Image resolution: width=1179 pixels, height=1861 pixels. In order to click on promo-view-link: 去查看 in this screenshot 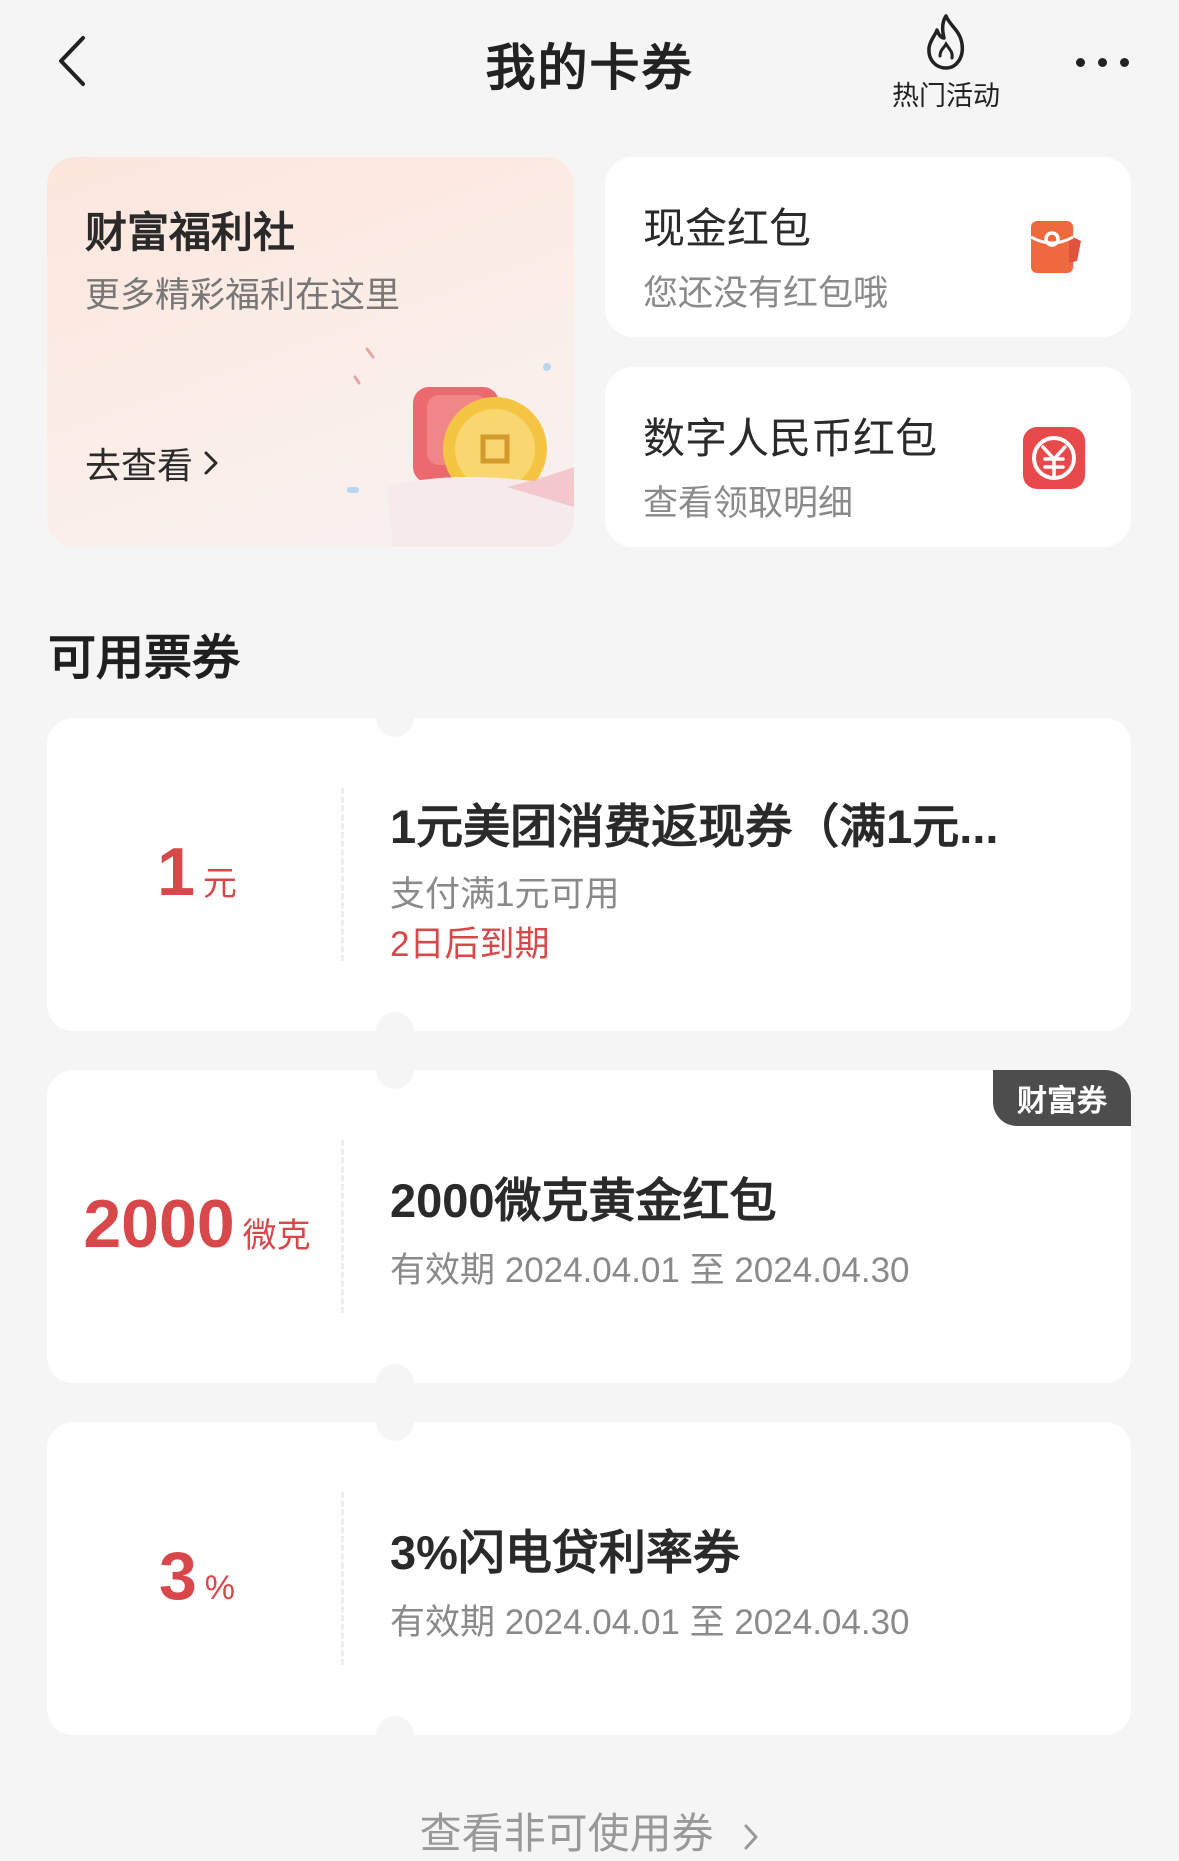, I will do `click(152, 463)`.